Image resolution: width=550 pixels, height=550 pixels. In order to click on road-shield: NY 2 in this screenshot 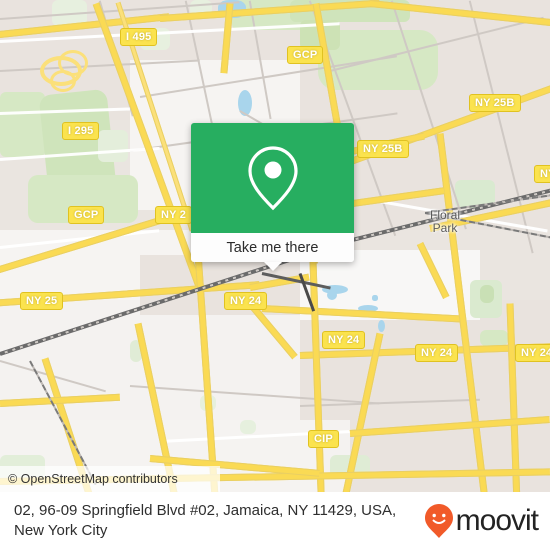, I will do `click(174, 215)`.